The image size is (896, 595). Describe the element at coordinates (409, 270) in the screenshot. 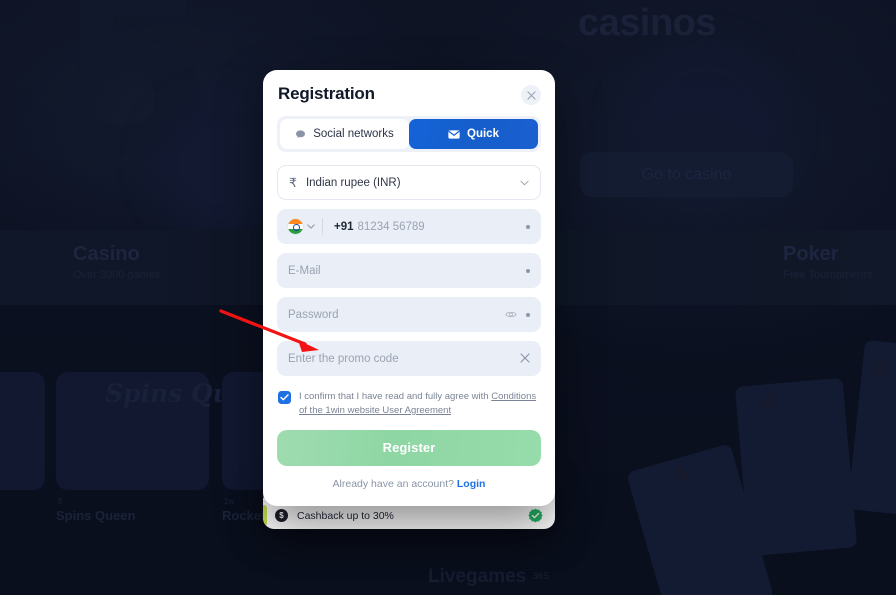

I see `email-field: E-Mail` at that location.